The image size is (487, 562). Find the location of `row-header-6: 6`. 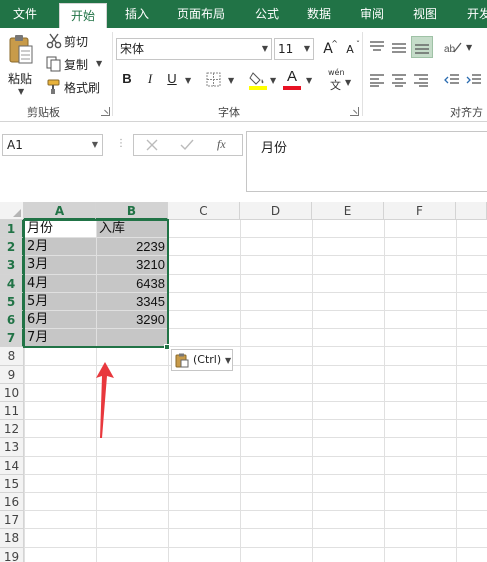

row-header-6: 6 is located at coordinates (12, 320).